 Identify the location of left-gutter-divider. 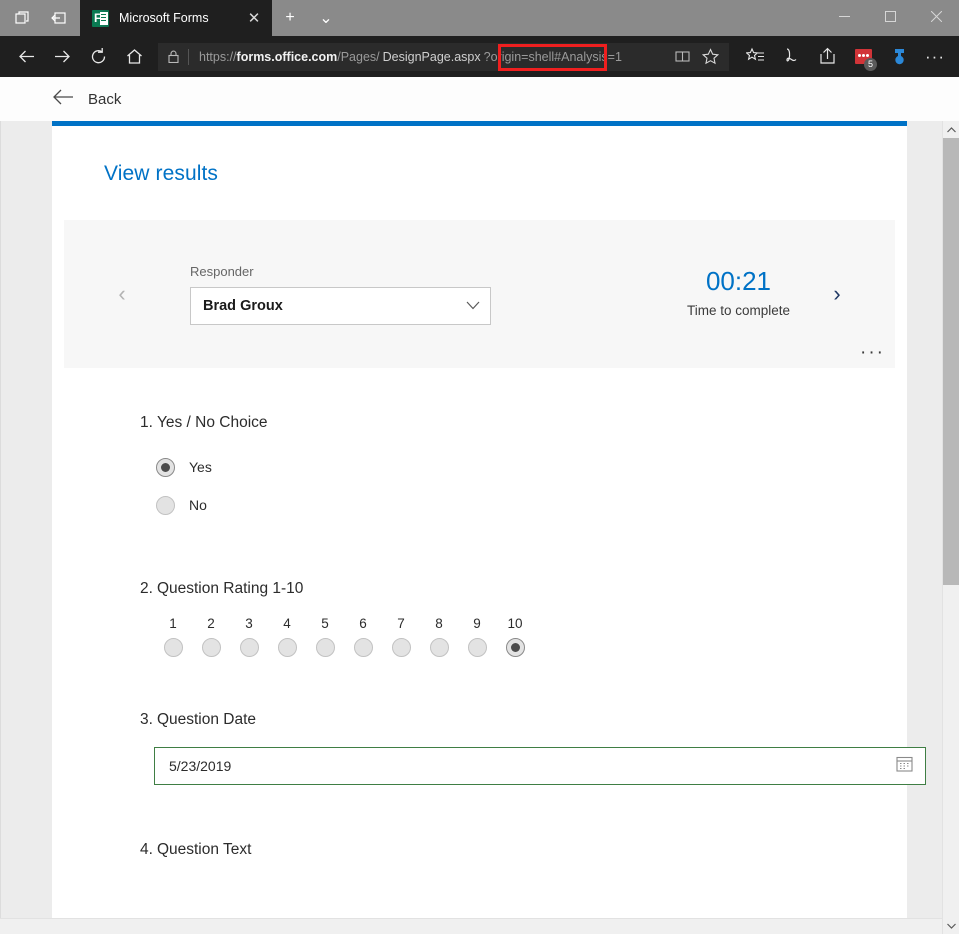
(0, 527).